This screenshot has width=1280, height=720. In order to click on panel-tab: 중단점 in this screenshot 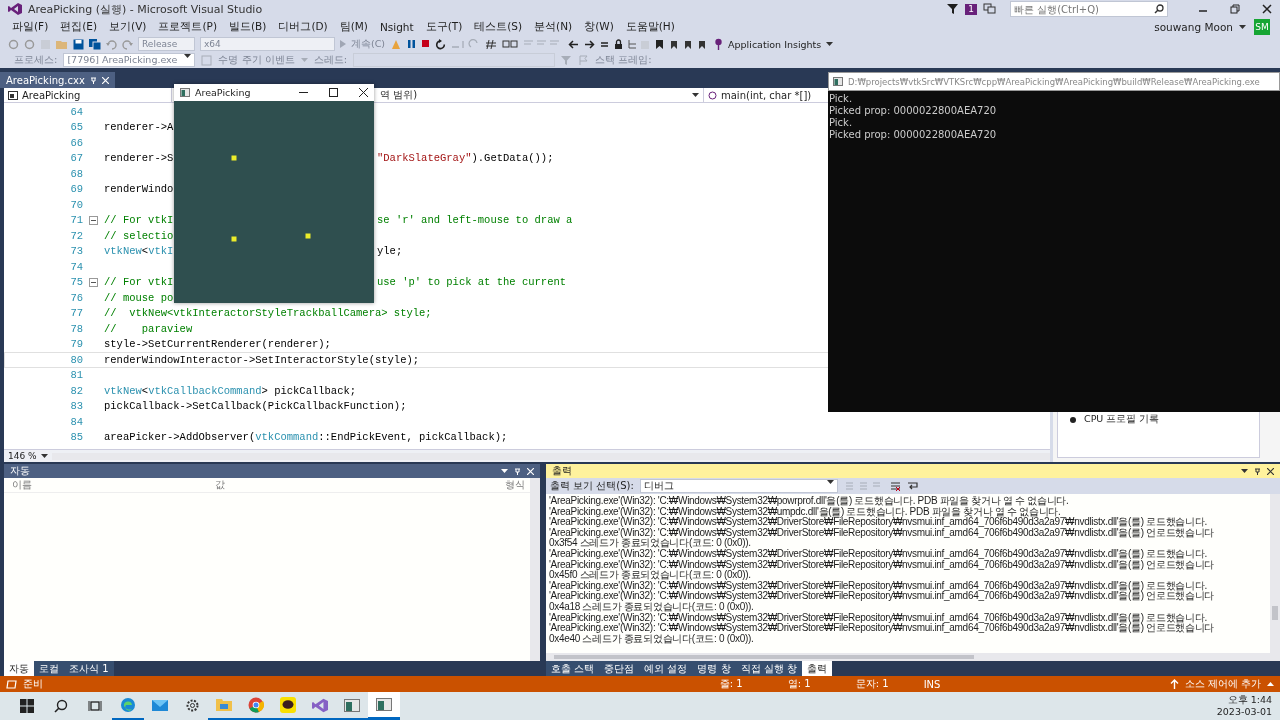, I will do `click(619, 668)`.